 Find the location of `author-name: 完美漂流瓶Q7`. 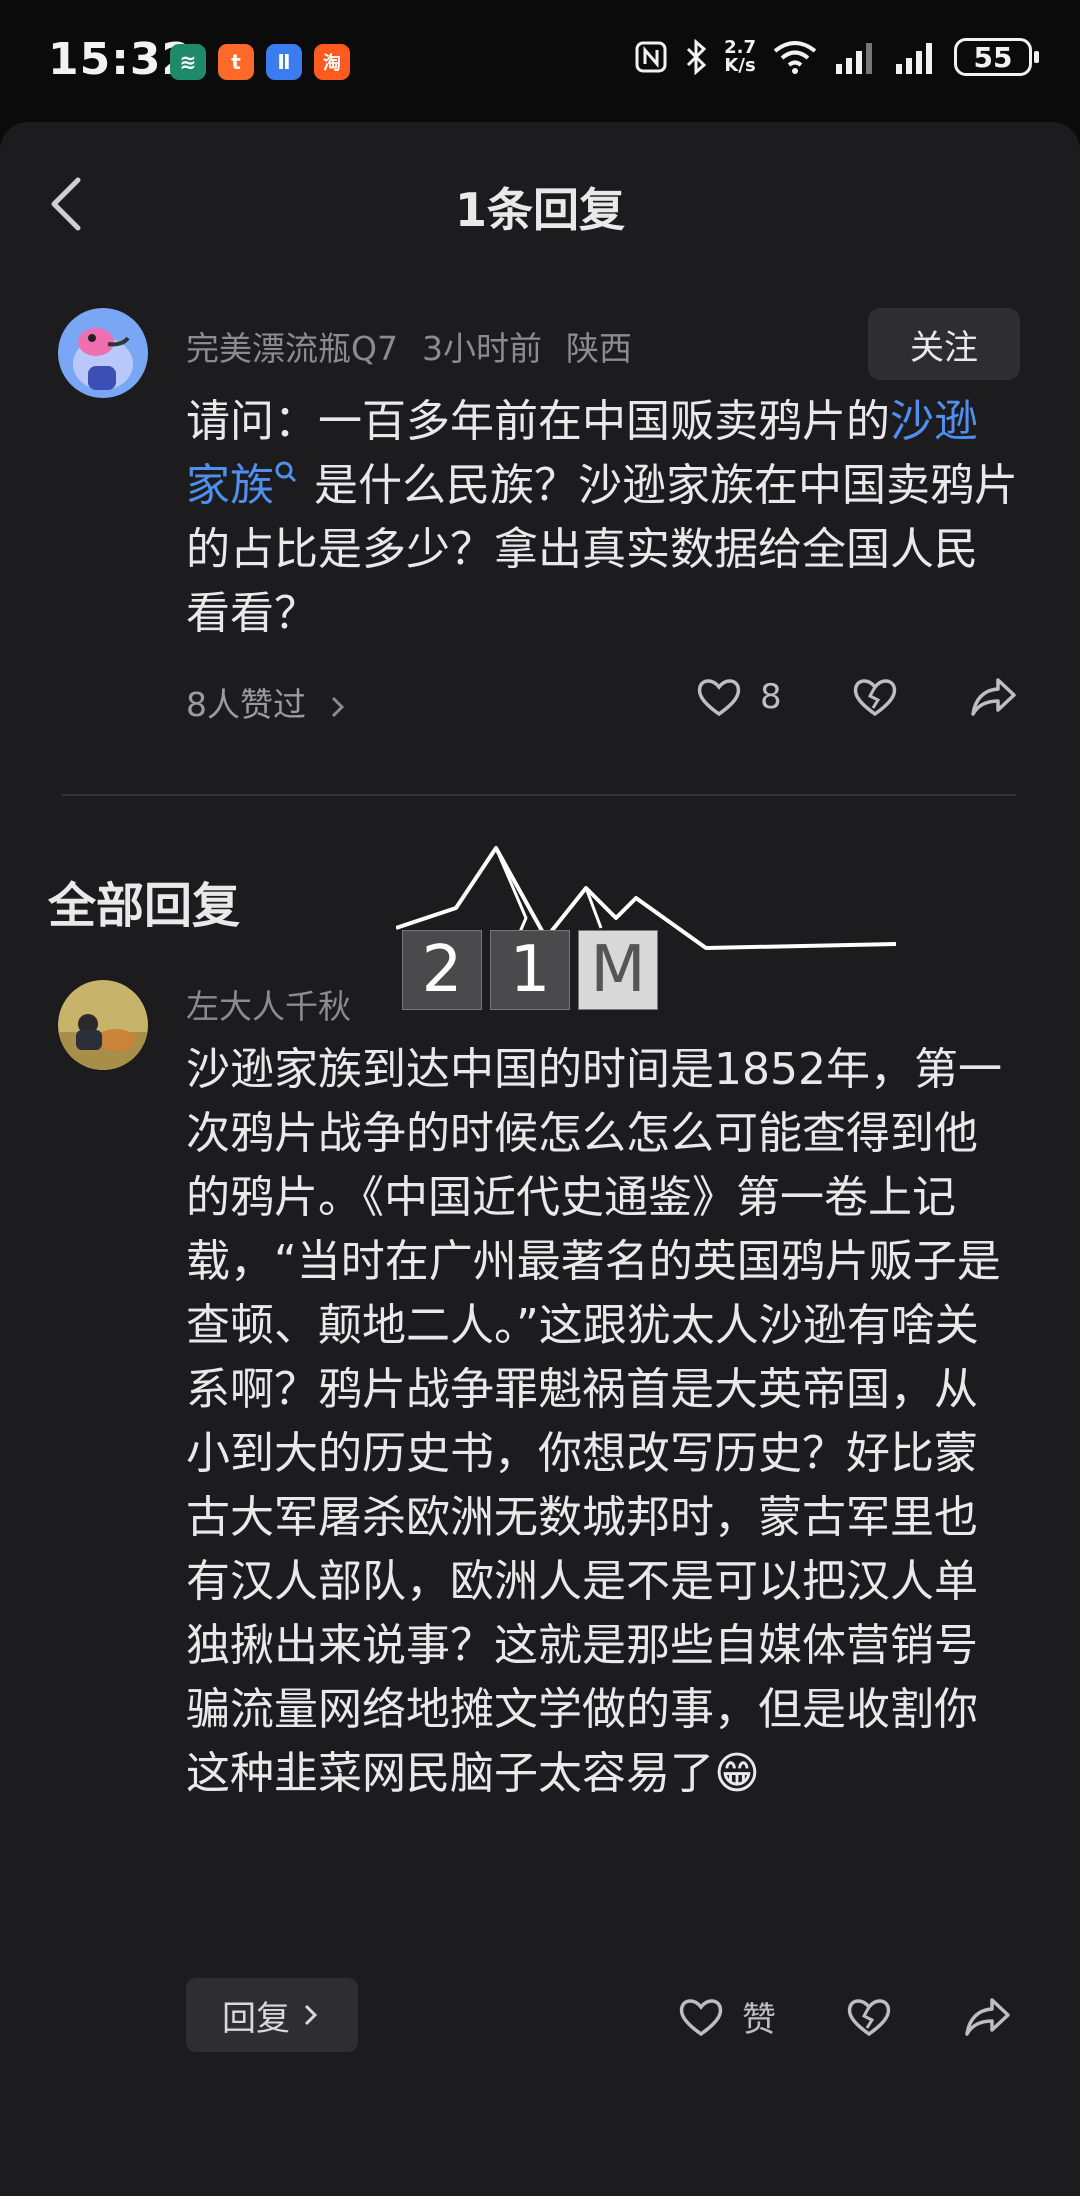

author-name: 完美漂流瓶Q7 is located at coordinates (292, 348).